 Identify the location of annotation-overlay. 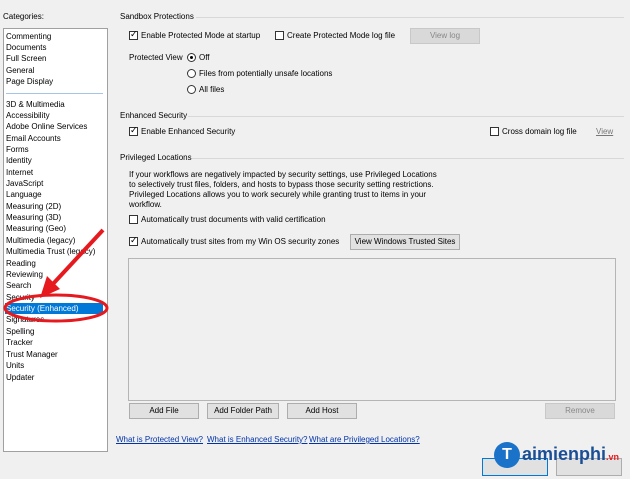
(56, 275).